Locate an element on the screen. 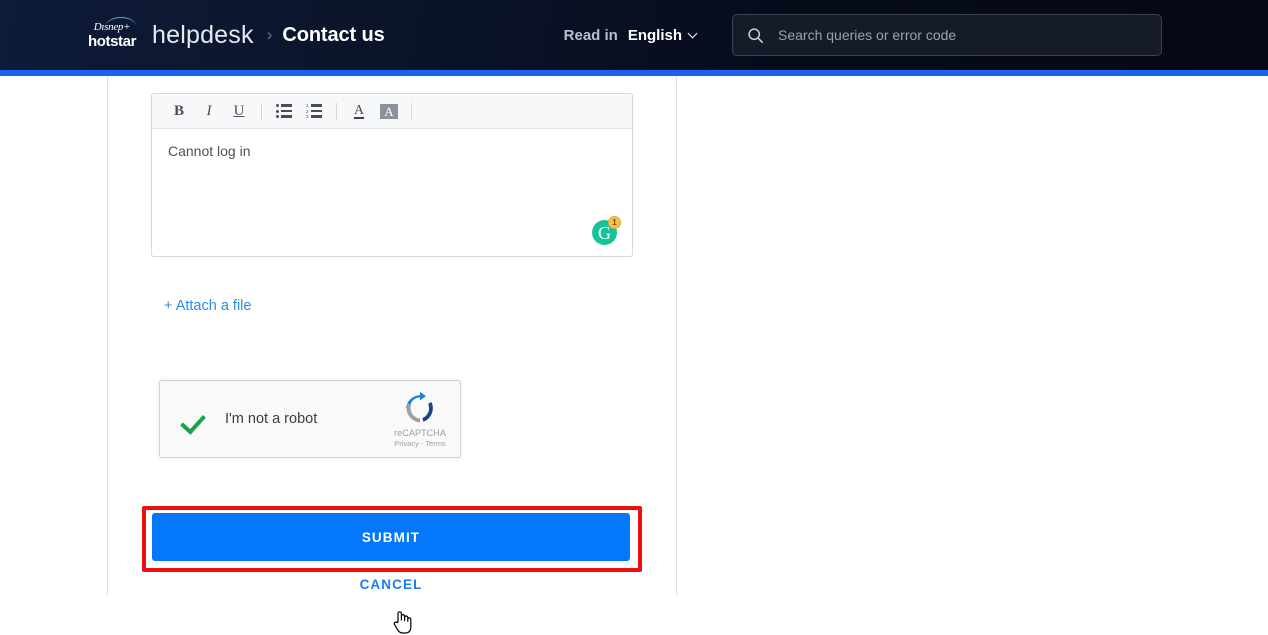 This screenshot has height=635, width=1268. highlight-color-button: A is located at coordinates (389, 111).